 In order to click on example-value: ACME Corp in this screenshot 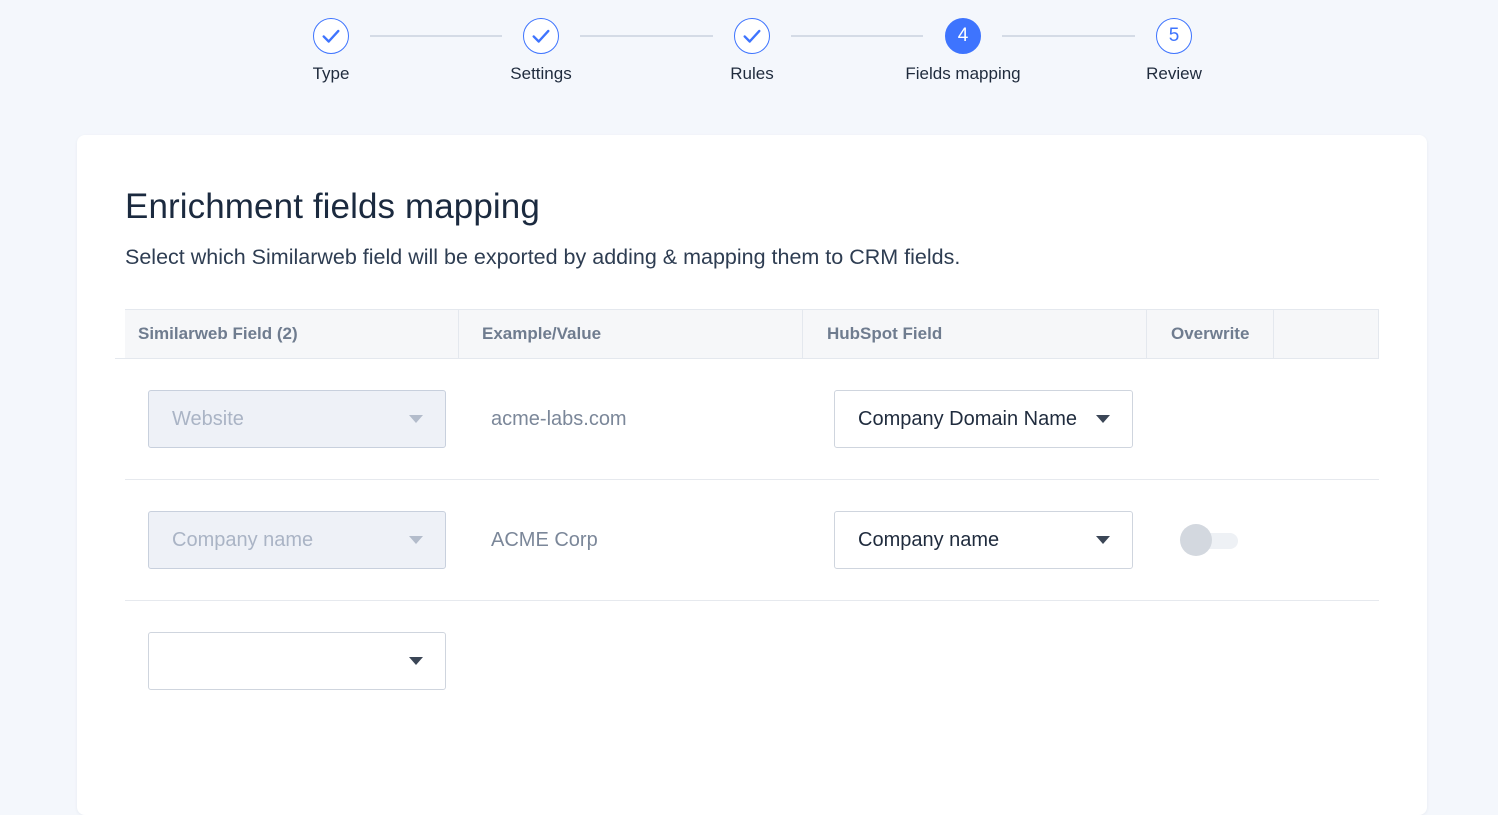, I will do `click(544, 540)`.